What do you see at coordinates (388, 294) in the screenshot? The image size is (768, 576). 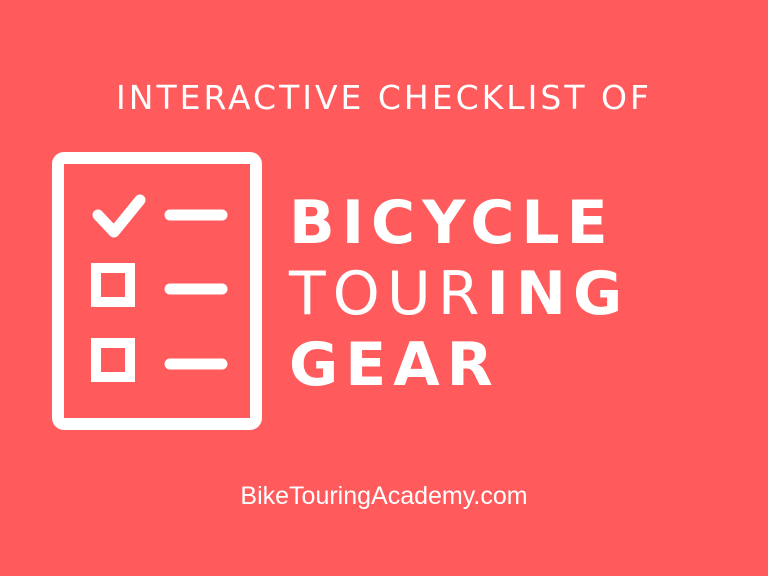 I see `title-line-2-light: TOUR` at bounding box center [388, 294].